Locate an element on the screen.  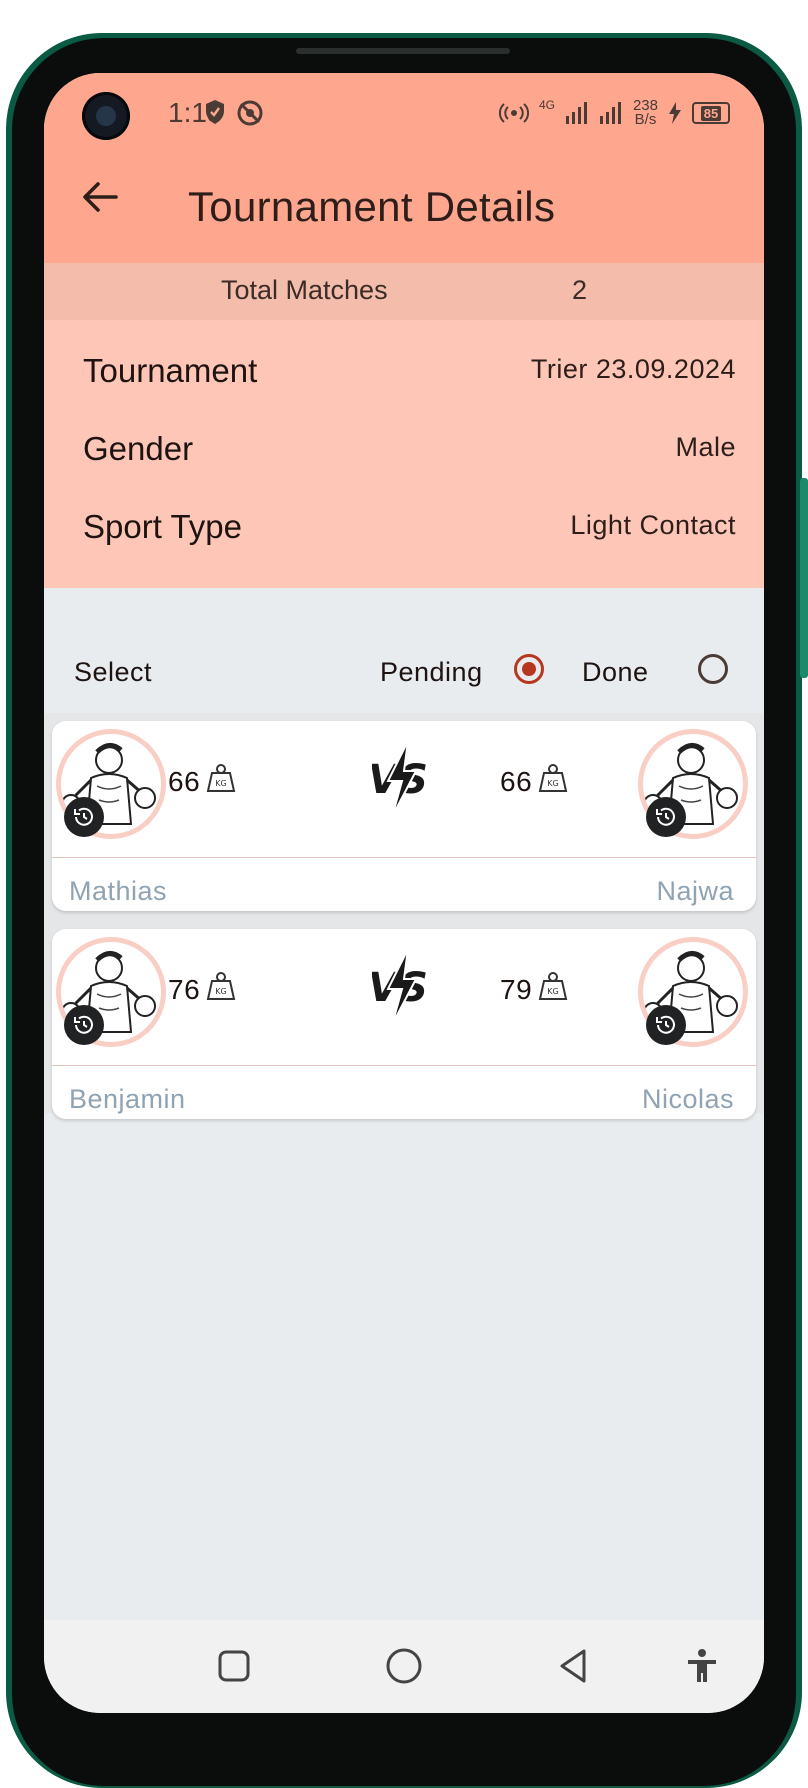
status-filter: Select Pending Done is located at coordinates (404, 673).